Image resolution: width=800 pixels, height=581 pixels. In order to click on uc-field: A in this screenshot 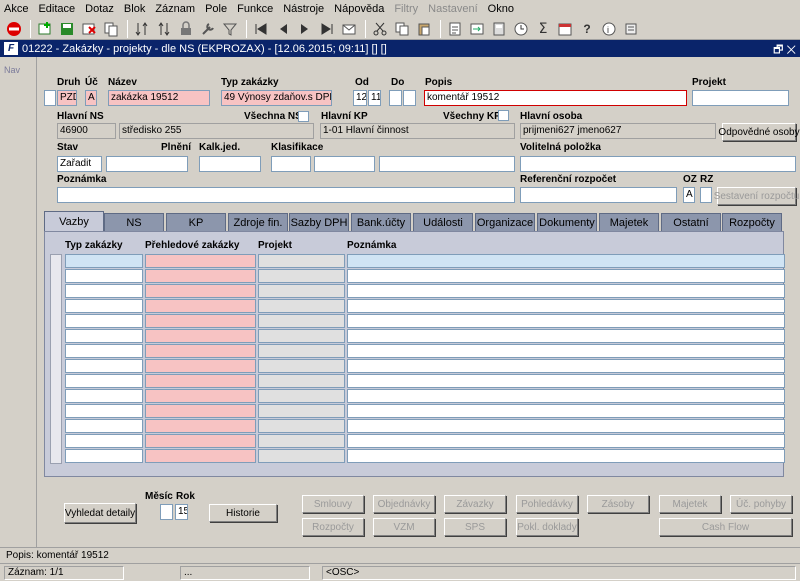, I will do `click(91, 98)`.